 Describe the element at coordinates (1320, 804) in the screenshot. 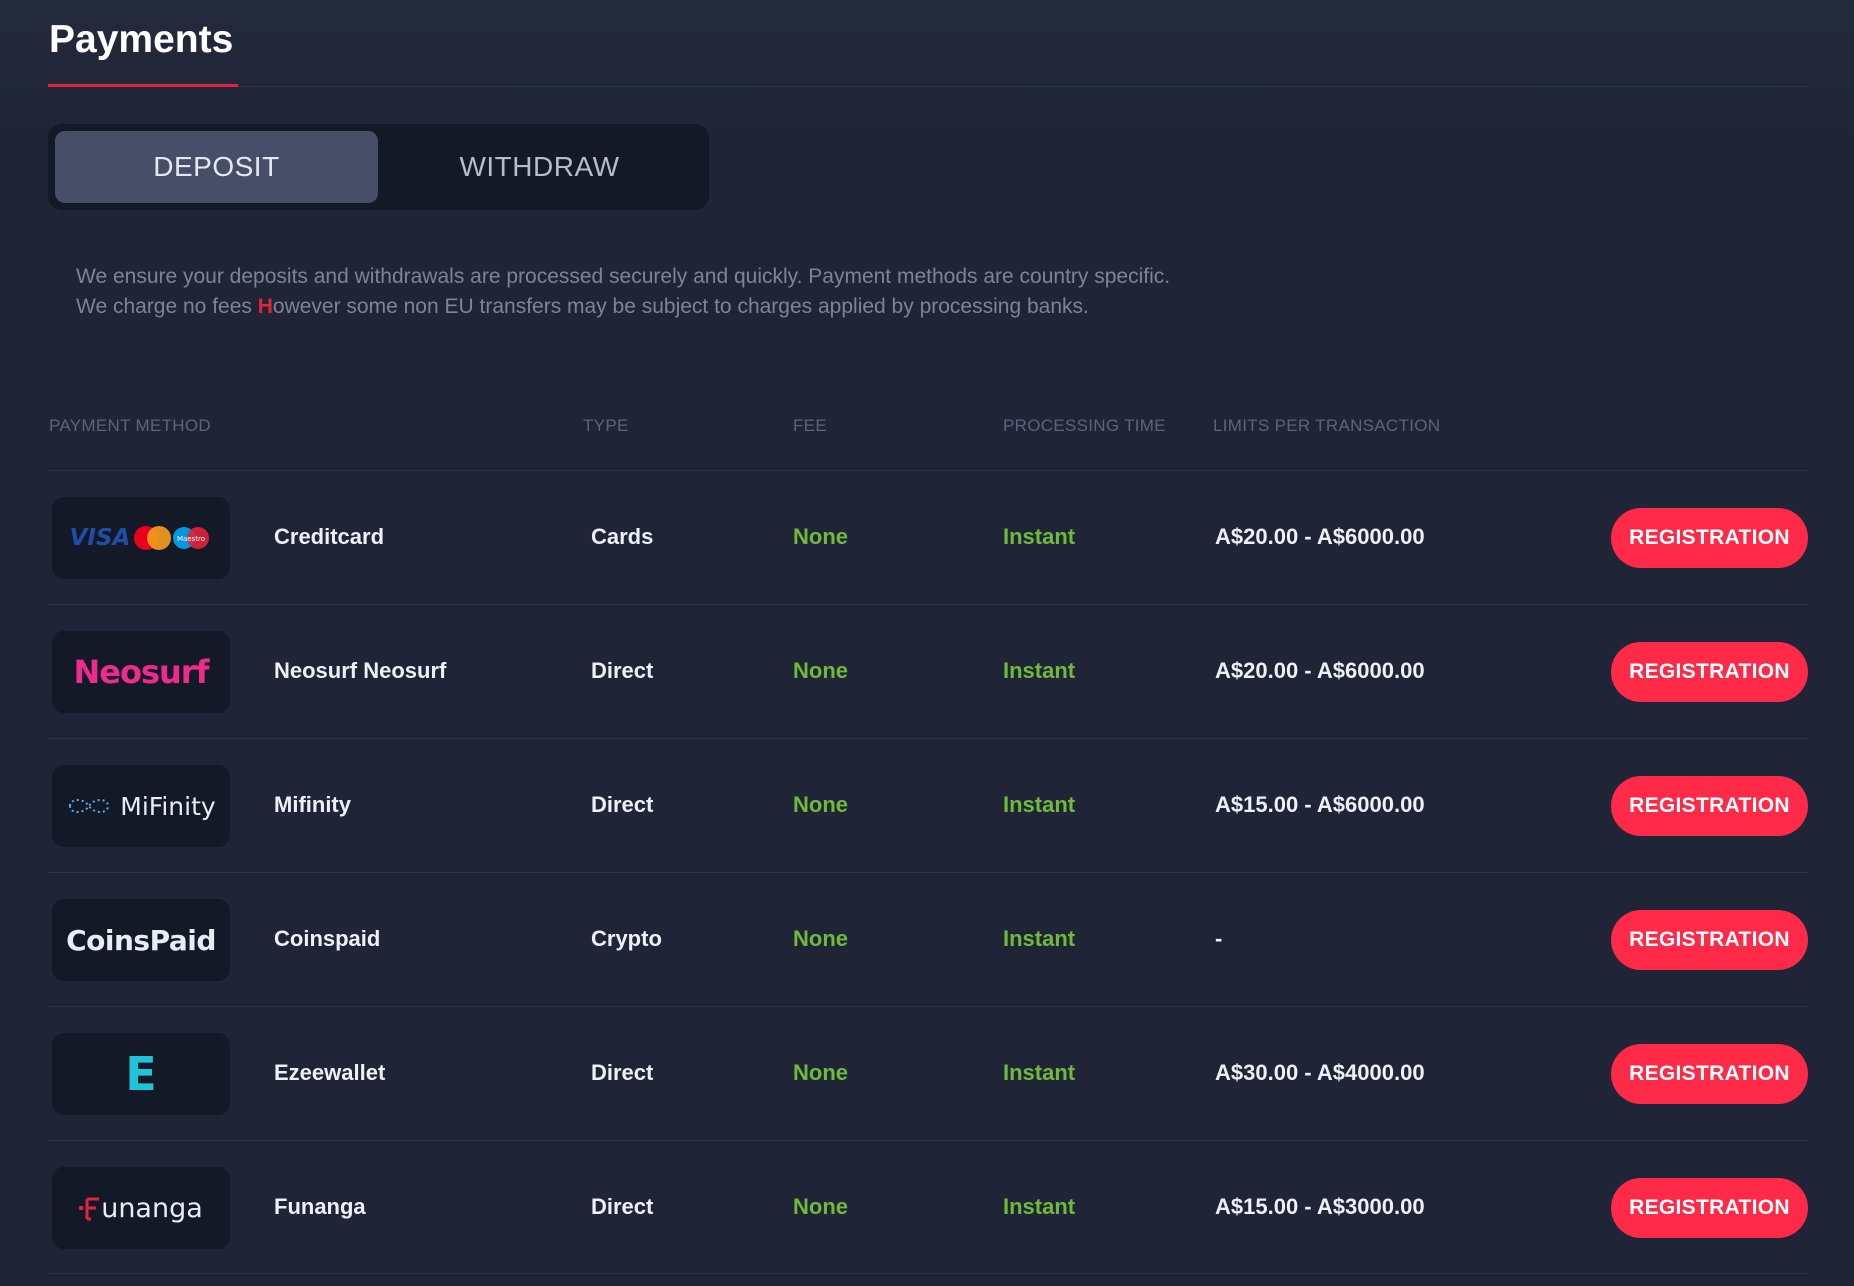

I see `method-limits: A$15.00 - A$6000.00` at that location.